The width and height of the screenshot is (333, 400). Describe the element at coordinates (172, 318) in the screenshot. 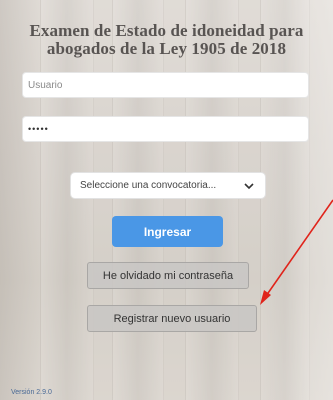

I see `register-user-button: Registrar nuevo usuario` at that location.